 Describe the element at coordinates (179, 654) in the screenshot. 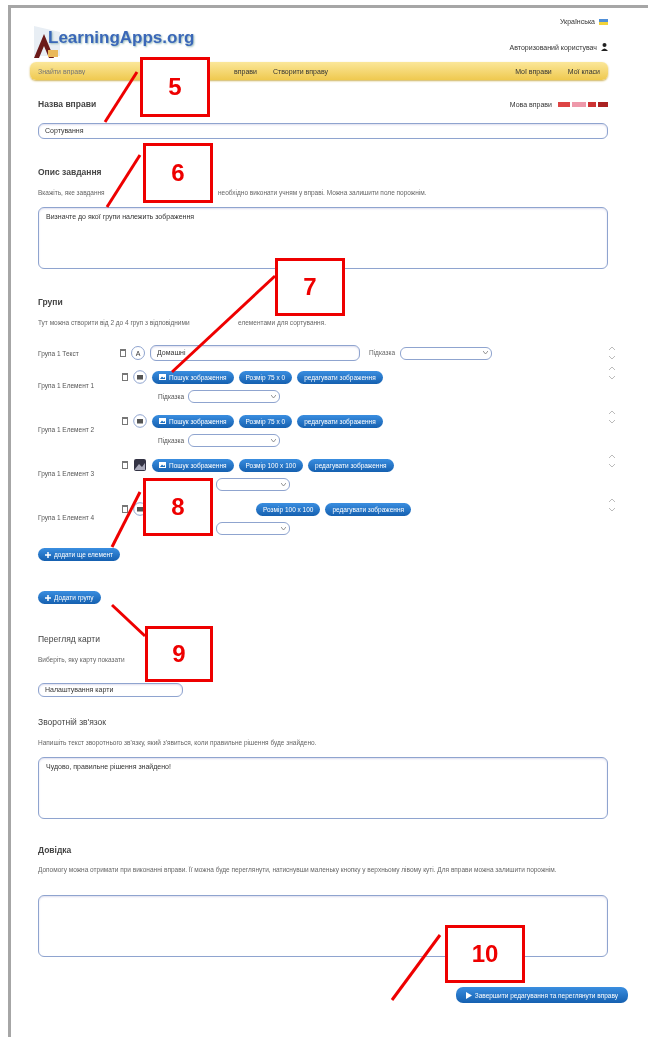

I see `callout-number: 9` at that location.